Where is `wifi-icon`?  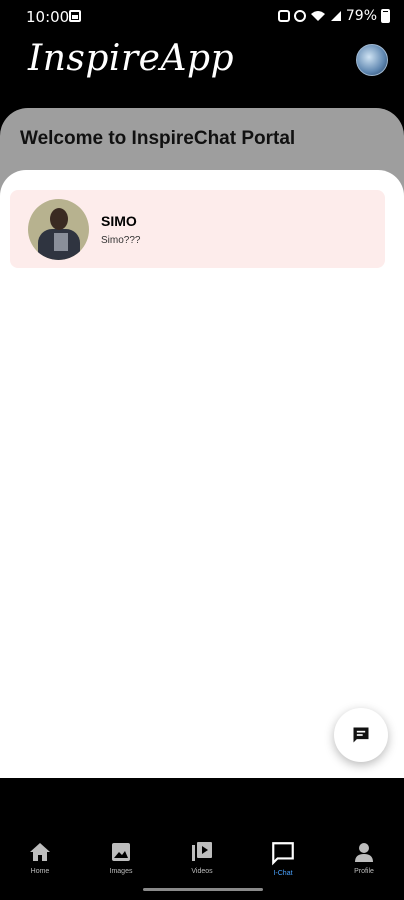 wifi-icon is located at coordinates (318, 16).